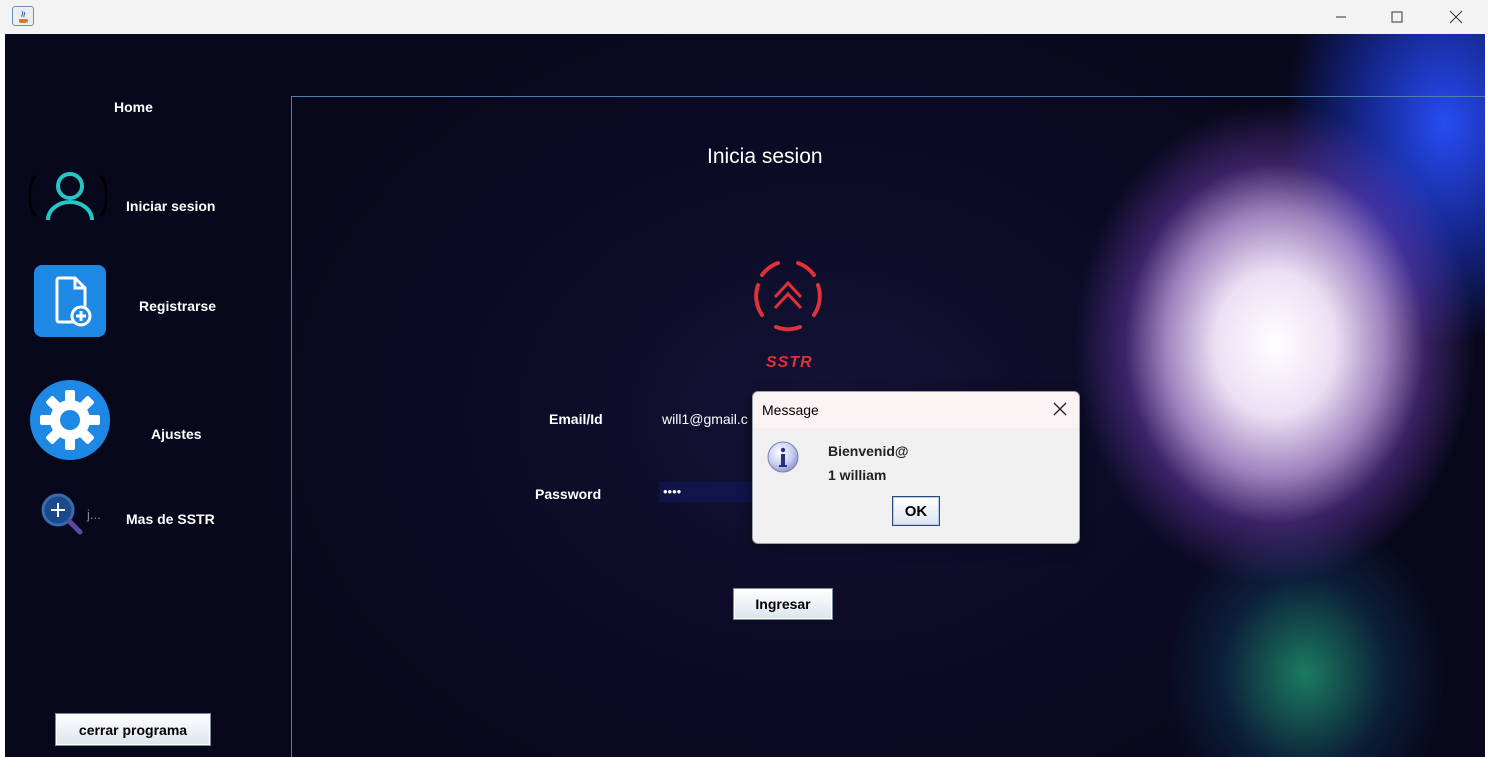 This screenshot has height=757, width=1488. Describe the element at coordinates (916, 410) in the screenshot. I see `dialog-titlebar: Message` at that location.